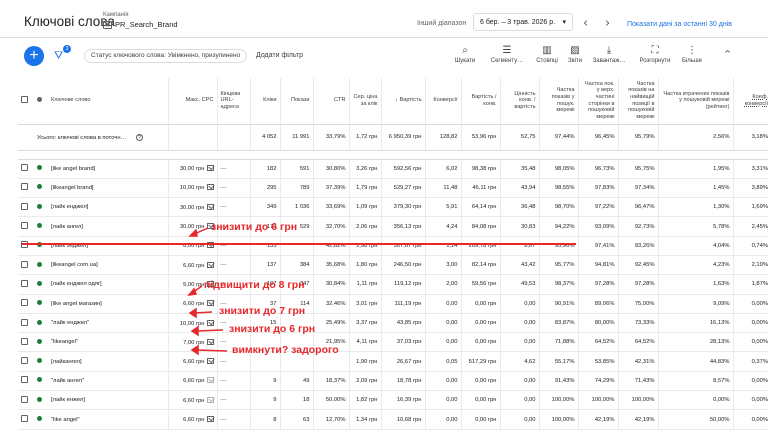 This screenshot has height=441, width=768. I want to click on annotation-note-2: підвищити до 8 грн, so click(254, 285).